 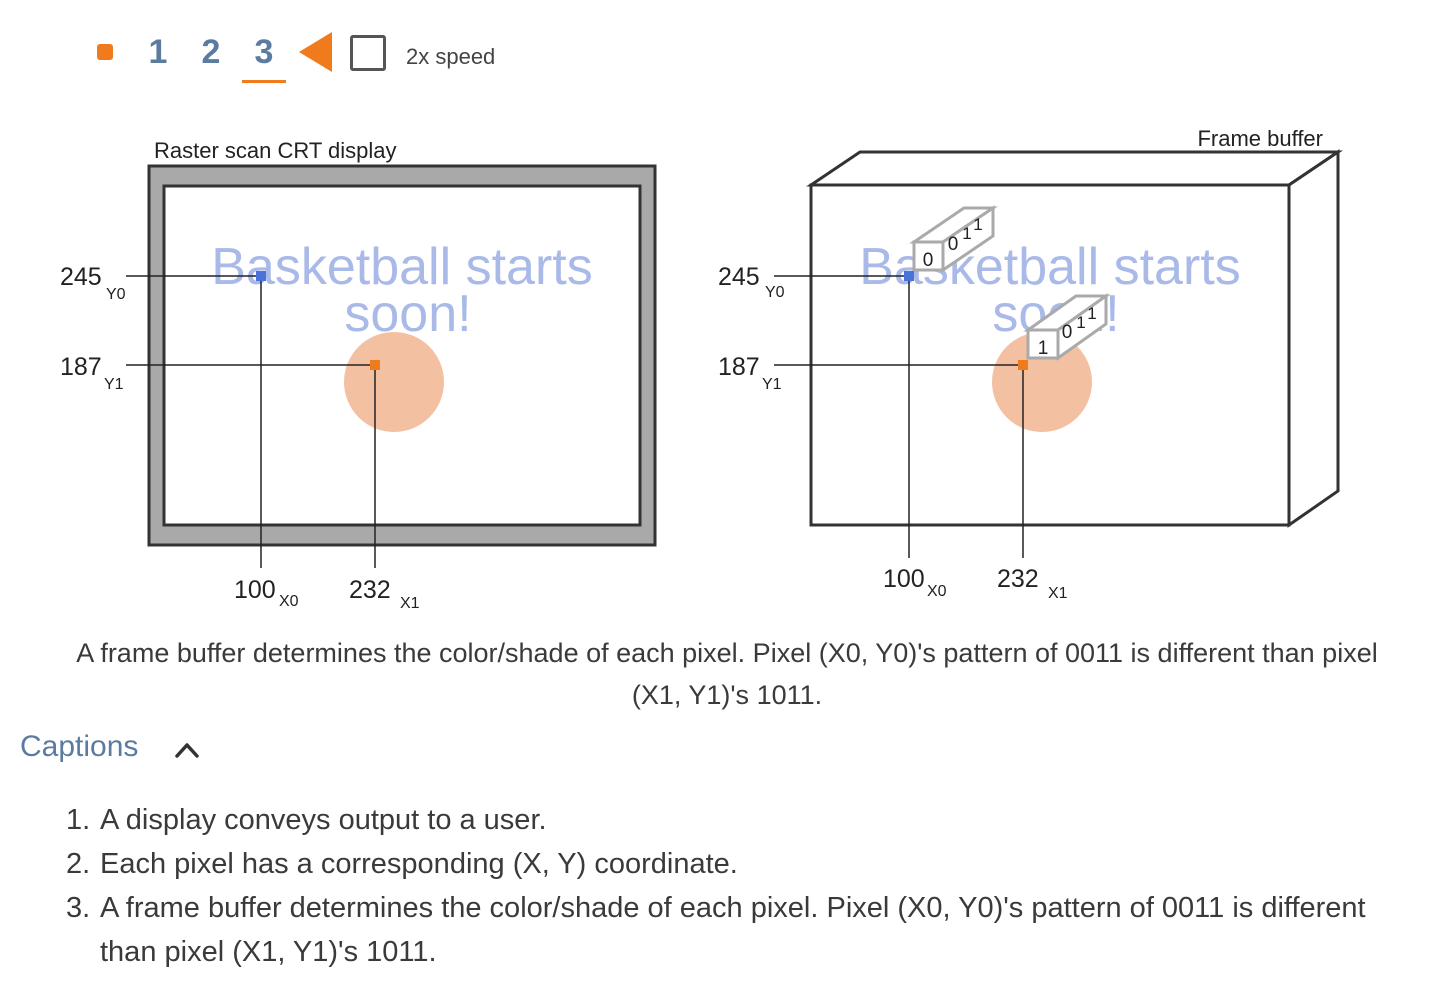 What do you see at coordinates (739, 277) in the screenshot?
I see `fb-y0-value: 245` at bounding box center [739, 277].